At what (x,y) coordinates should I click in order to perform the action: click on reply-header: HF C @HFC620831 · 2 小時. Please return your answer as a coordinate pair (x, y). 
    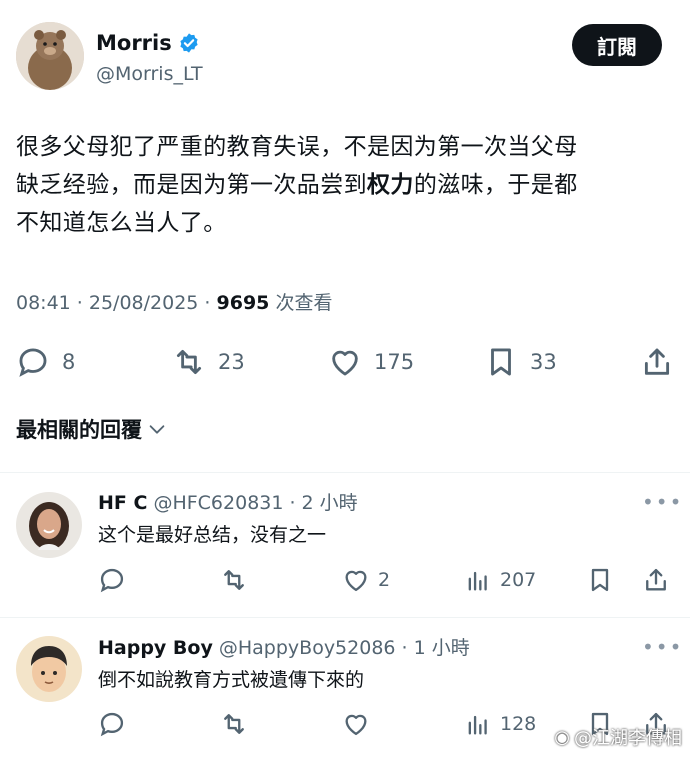
    Looking at the image, I should click on (228, 503).